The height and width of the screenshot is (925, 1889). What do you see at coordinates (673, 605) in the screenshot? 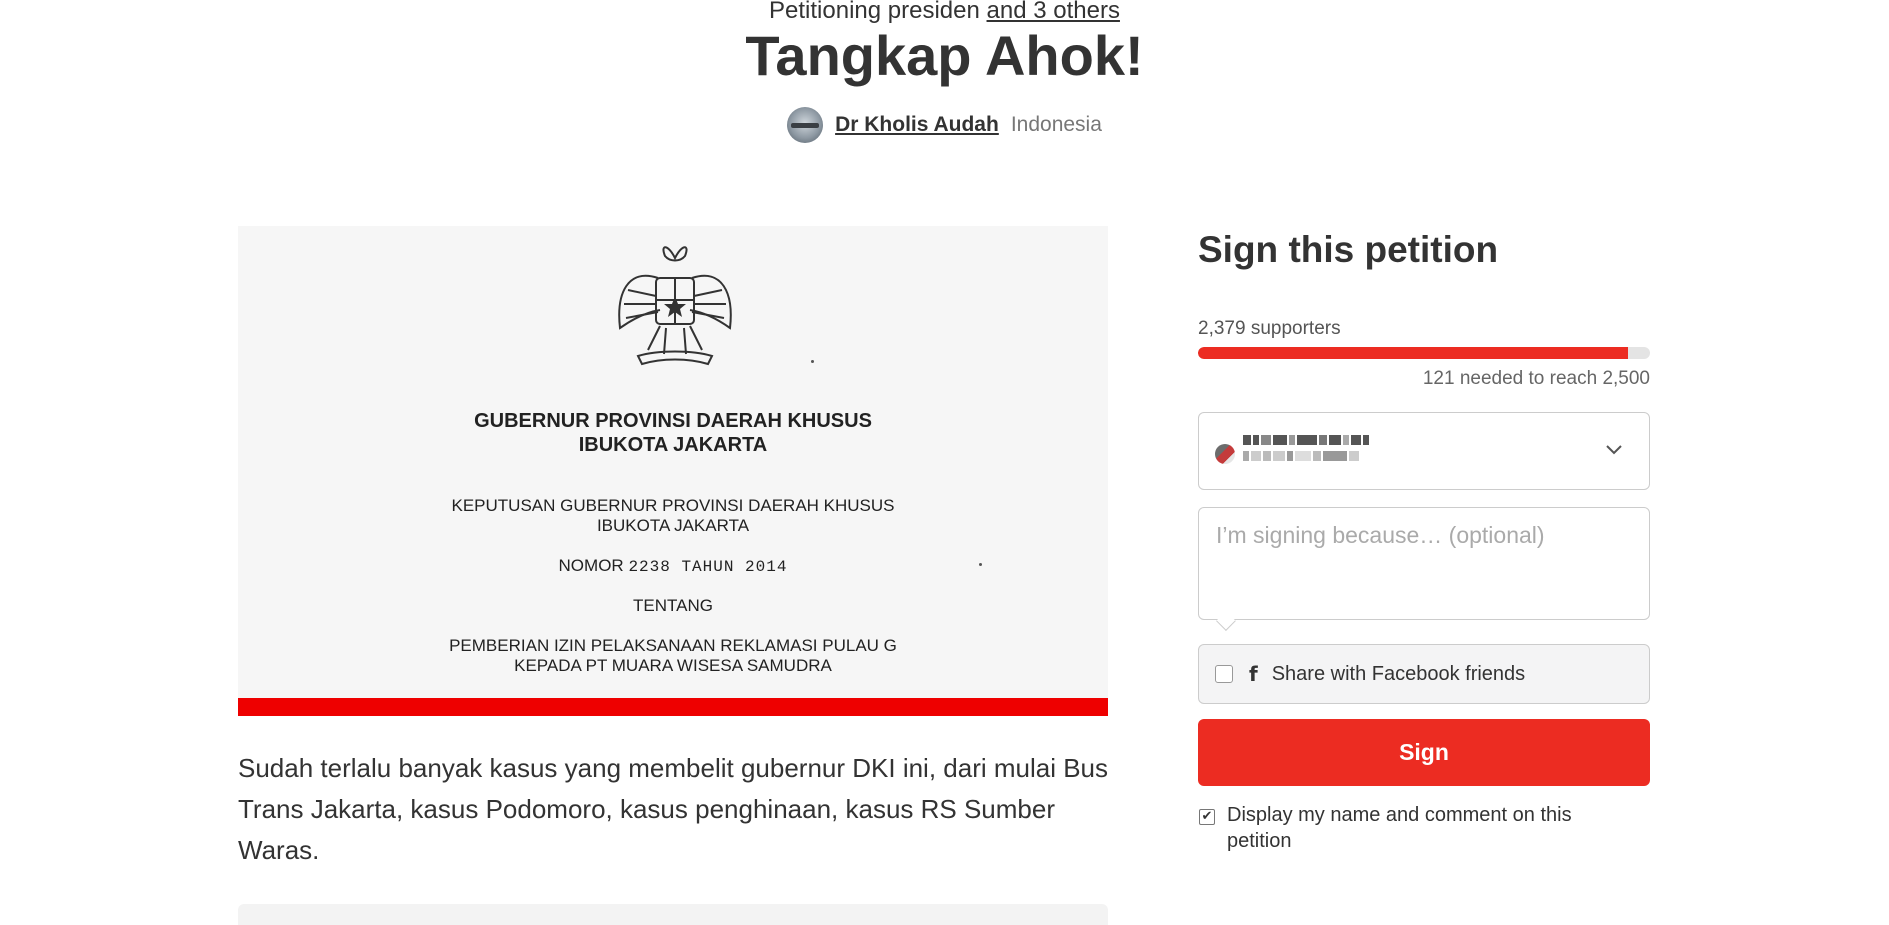
I see `doc-tentang: TENTANG` at bounding box center [673, 605].